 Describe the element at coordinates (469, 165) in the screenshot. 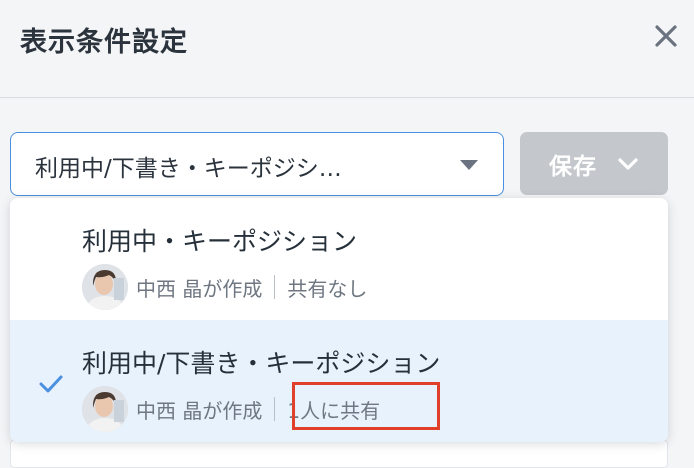

I see `caret-down-icon` at that location.